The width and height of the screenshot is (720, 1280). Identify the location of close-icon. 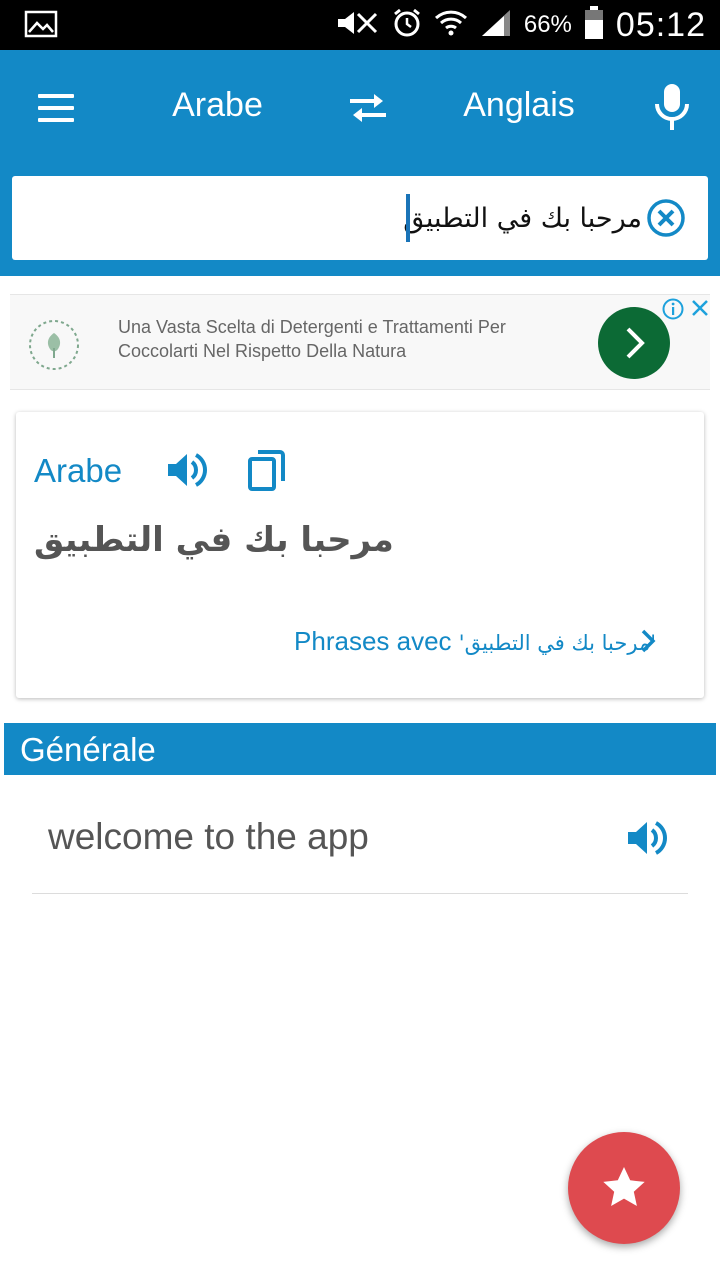
(700, 308).